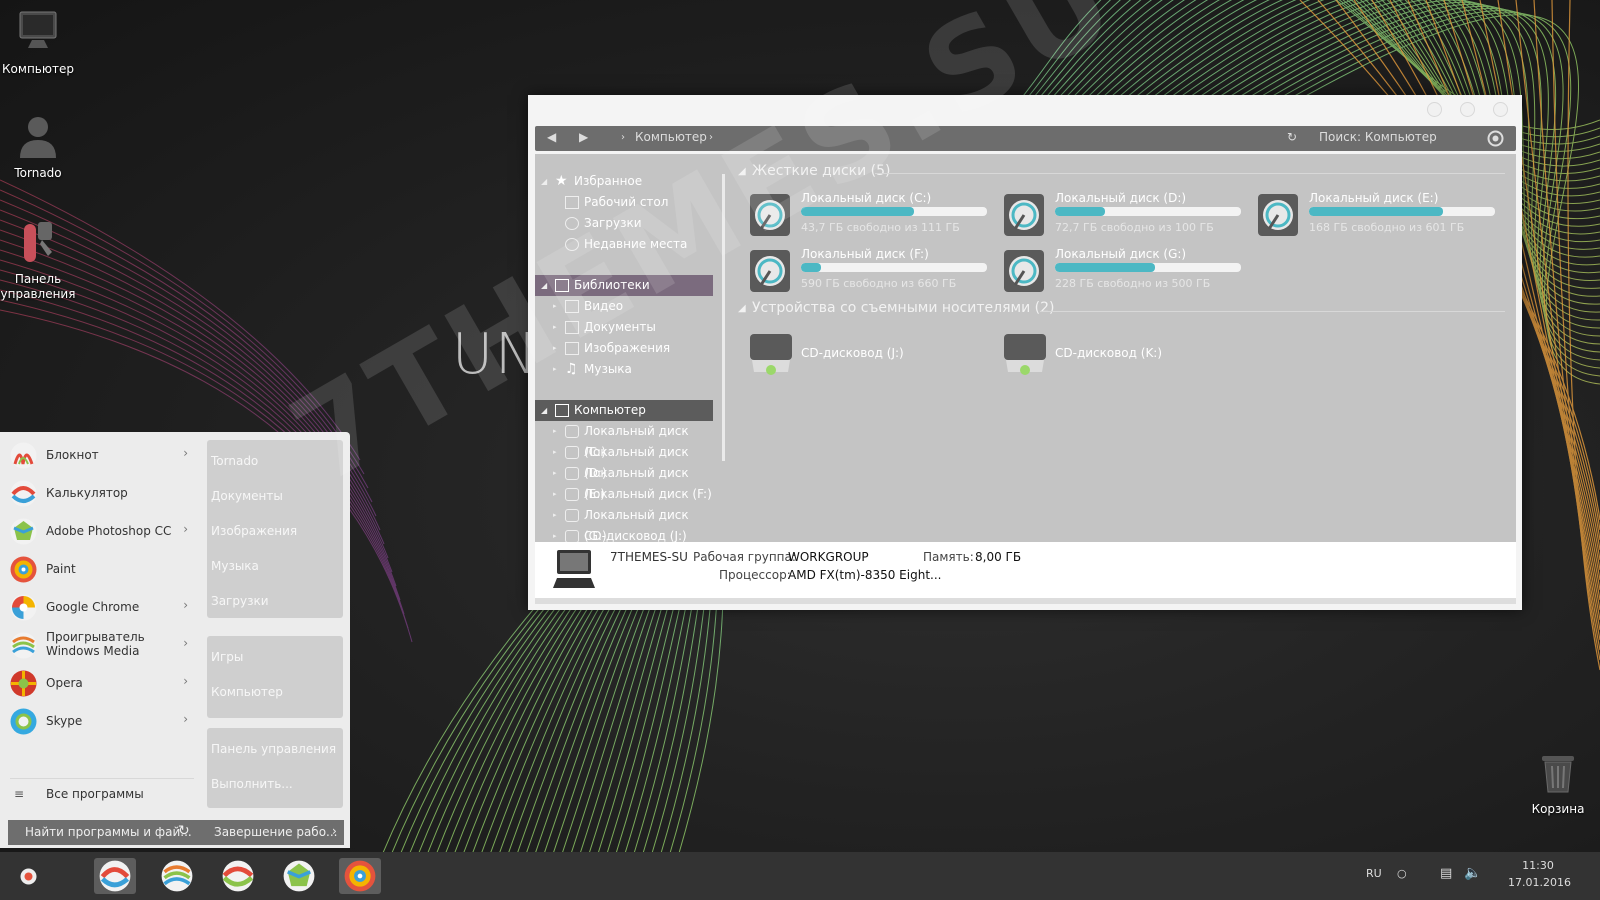 The width and height of the screenshot is (1600, 900). Describe the element at coordinates (102, 645) in the screenshot. I see `program-item: Проигрыватель Windows Media ›` at that location.